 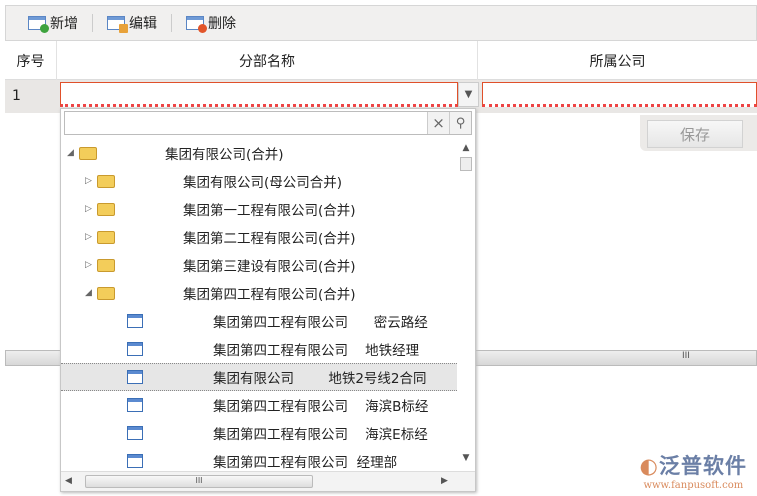 What do you see at coordinates (269, 211) in the screenshot?
I see `tree-node-label: 集团第一工程有限公司(合并)` at bounding box center [269, 211].